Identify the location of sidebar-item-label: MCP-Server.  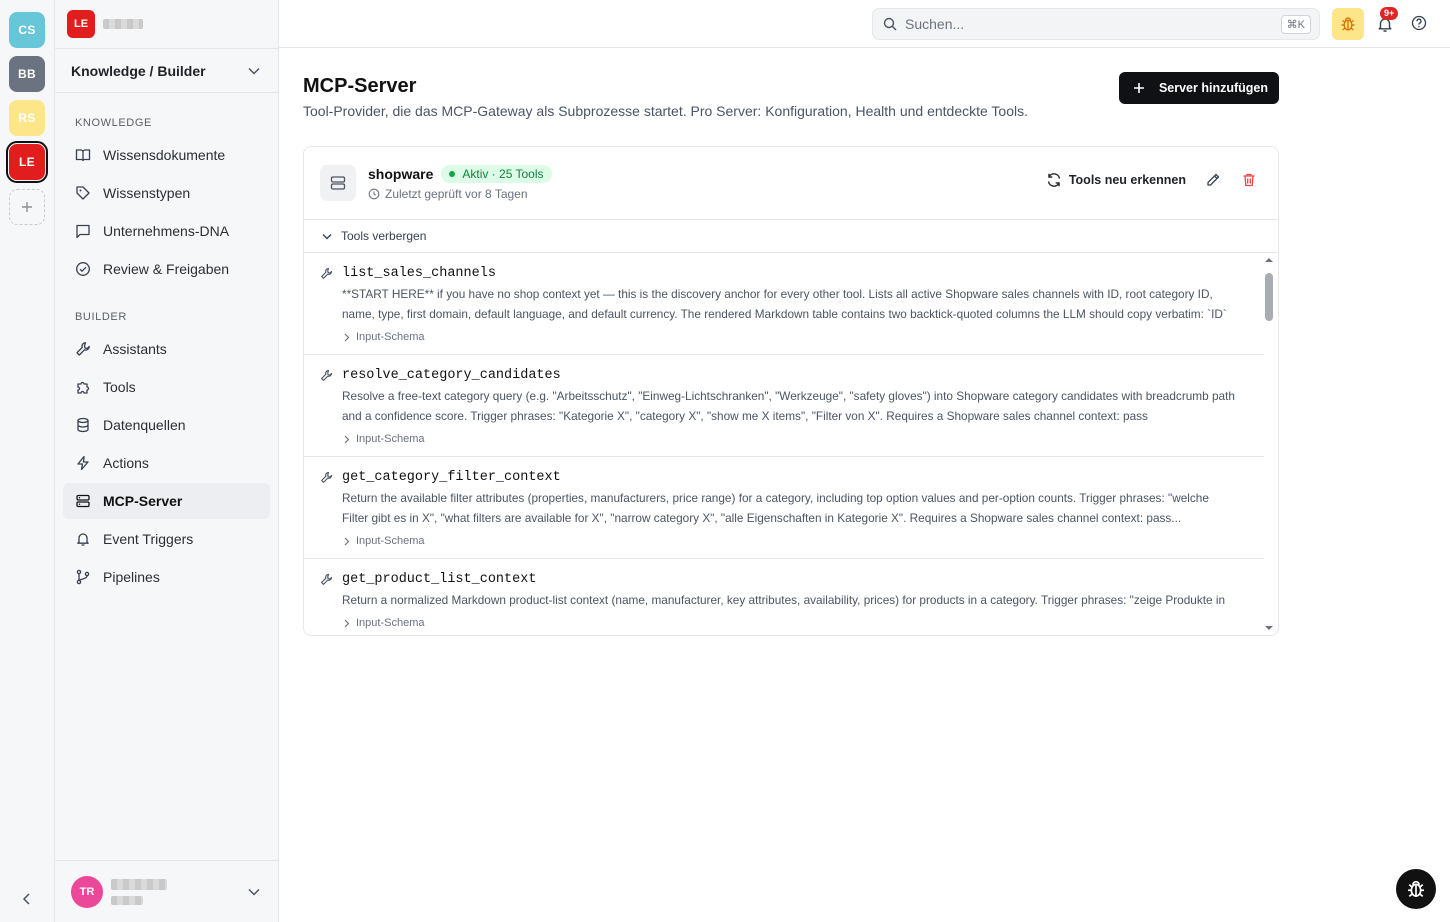
(143, 501).